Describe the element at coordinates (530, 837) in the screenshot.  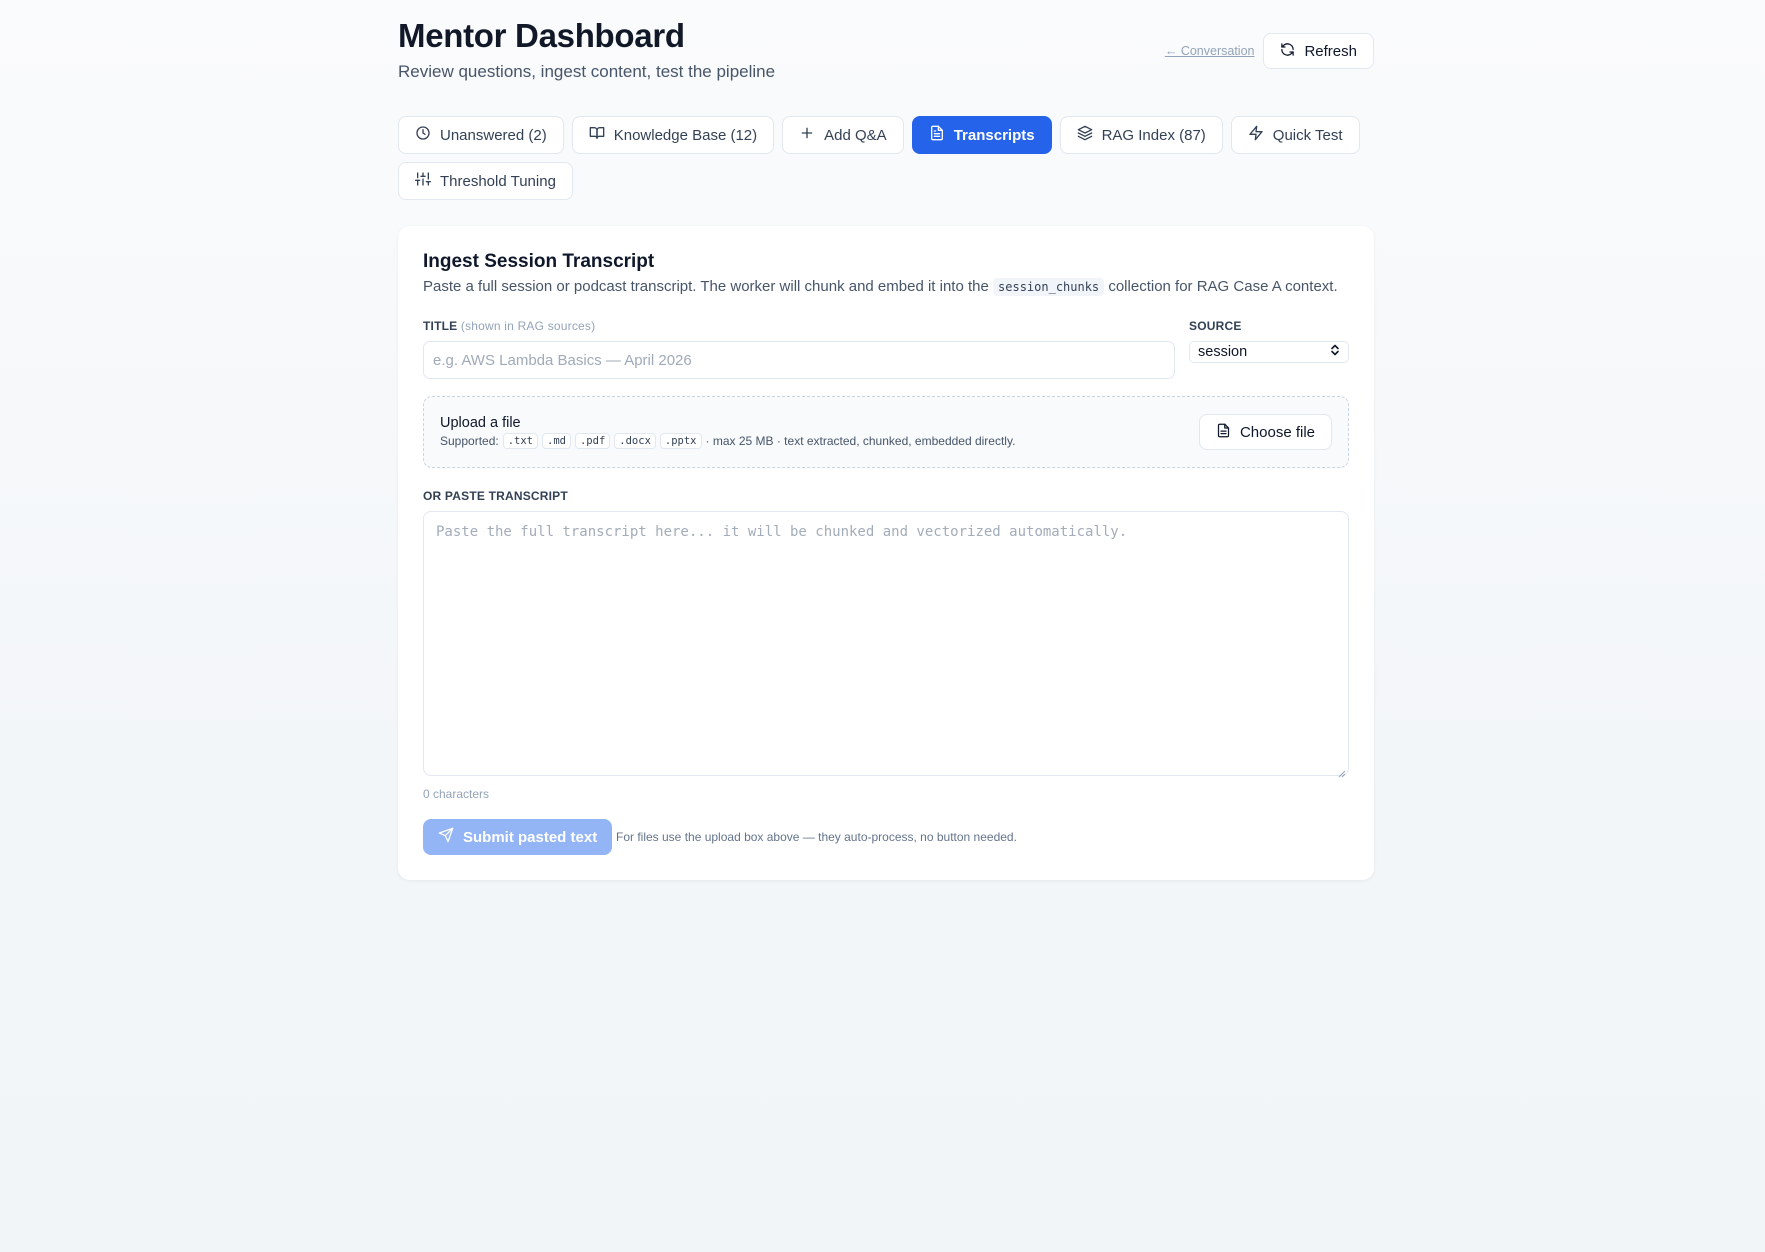
I see `submit-label: Submit pasted text` at that location.